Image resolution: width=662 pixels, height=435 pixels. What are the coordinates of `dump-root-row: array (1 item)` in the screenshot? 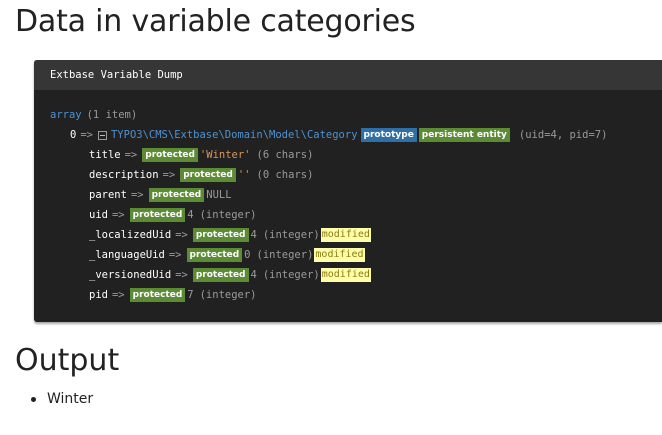 It's located at (93, 115).